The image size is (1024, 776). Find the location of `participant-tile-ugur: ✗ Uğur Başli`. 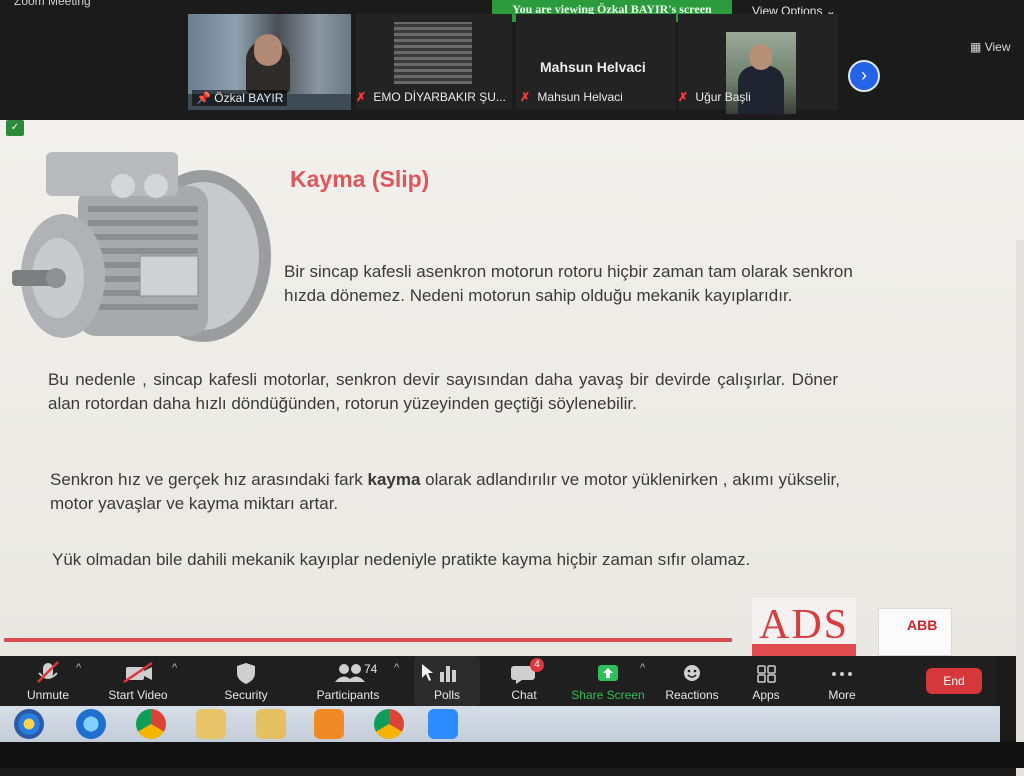

participant-tile-ugur: ✗ Uğur Başli is located at coordinates (758, 64).